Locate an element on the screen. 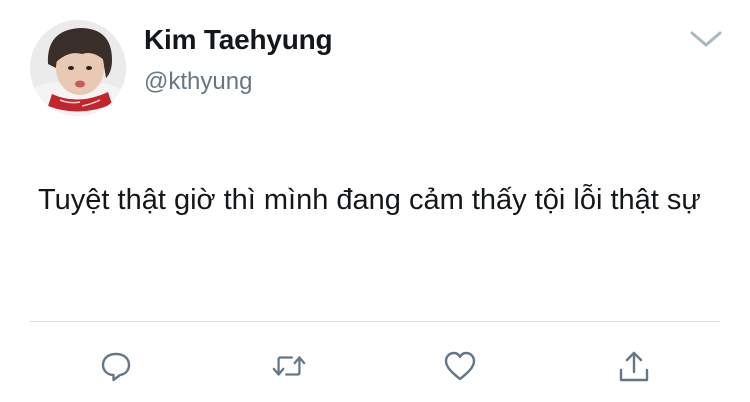  divider is located at coordinates (375, 321).